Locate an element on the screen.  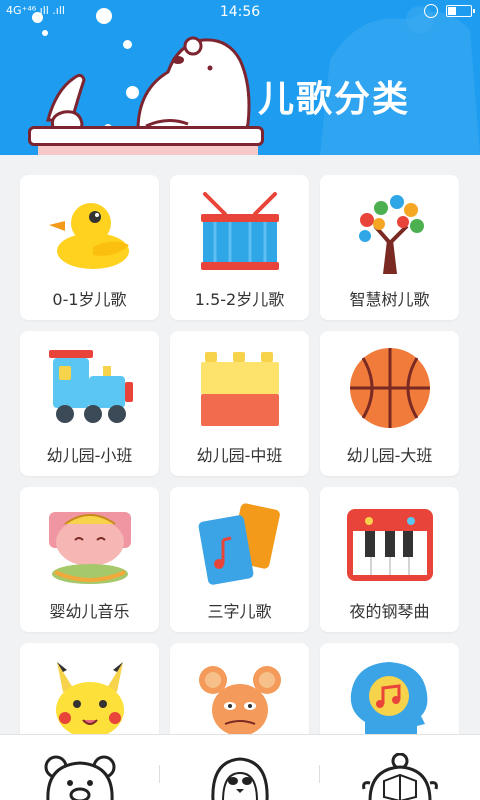
status-bar: 4G⁺⁴⁶.ıll .ıll 14:56 is located at coordinates (240, 12).